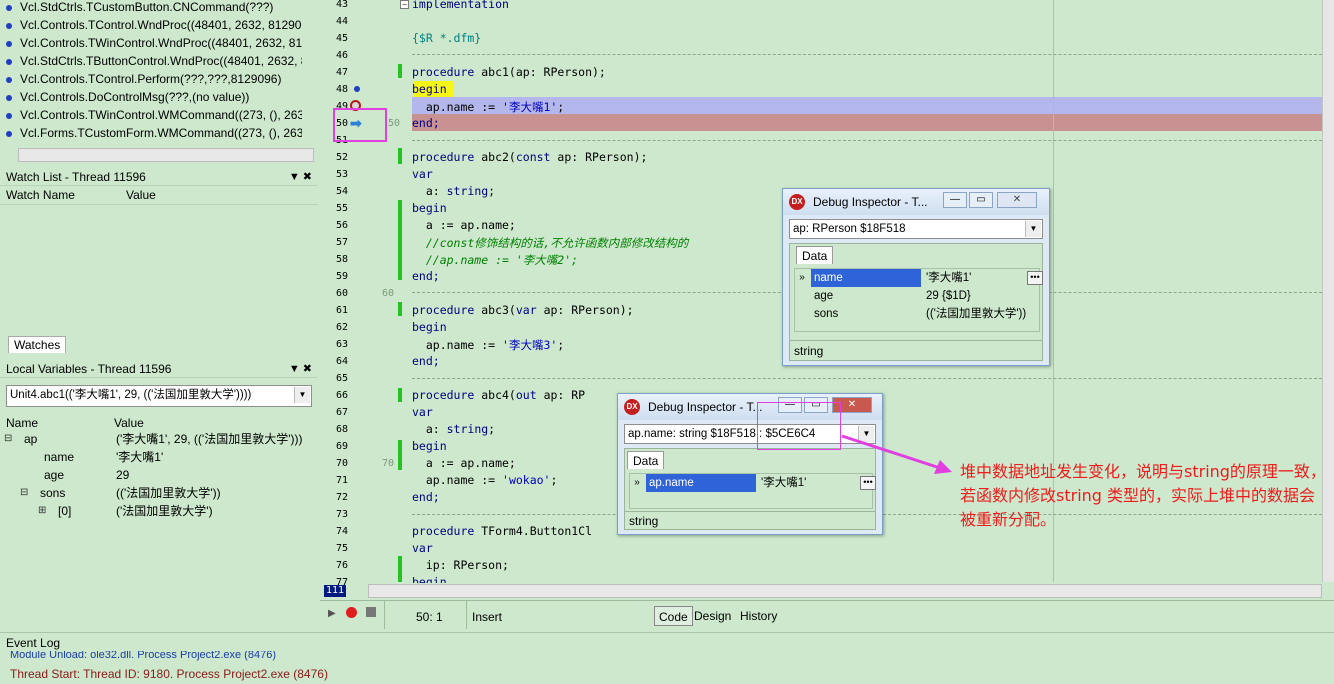 This screenshot has height=684, width=1334. Describe the element at coordinates (371, 612) in the screenshot. I see `stop-icon` at that location.